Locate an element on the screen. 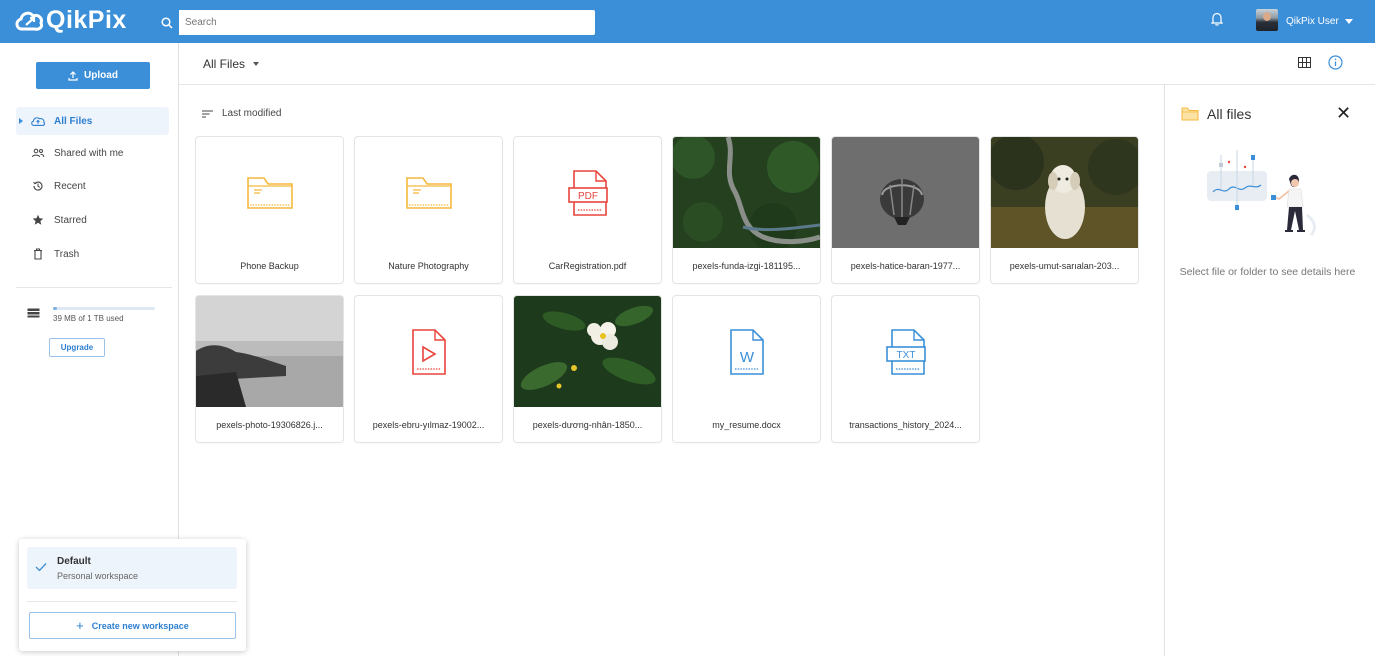 This screenshot has height=656, width=1375. sort-icon is located at coordinates (207, 113).